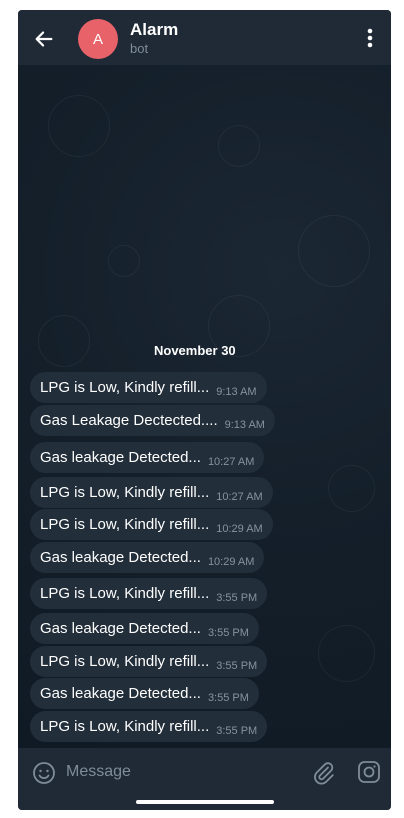 This screenshot has height=818, width=404. Describe the element at coordinates (154, 30) in the screenshot. I see `chat-title: Alarm` at that location.